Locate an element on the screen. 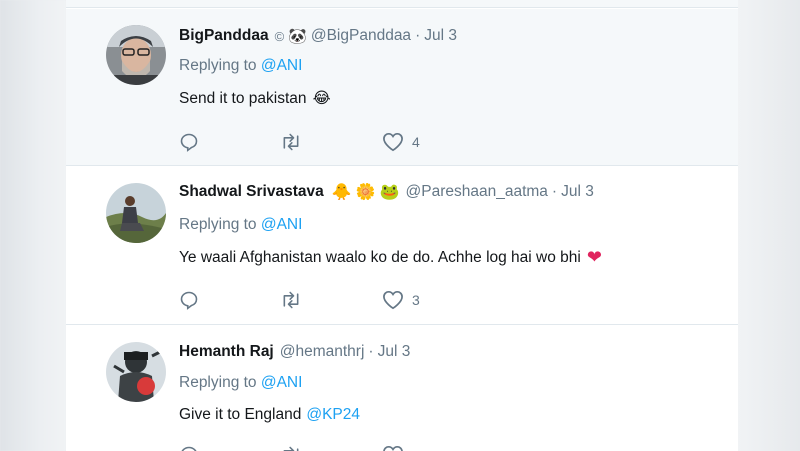 This screenshot has height=451, width=800. tweet-actions: 4 is located at coordinates (299, 142).